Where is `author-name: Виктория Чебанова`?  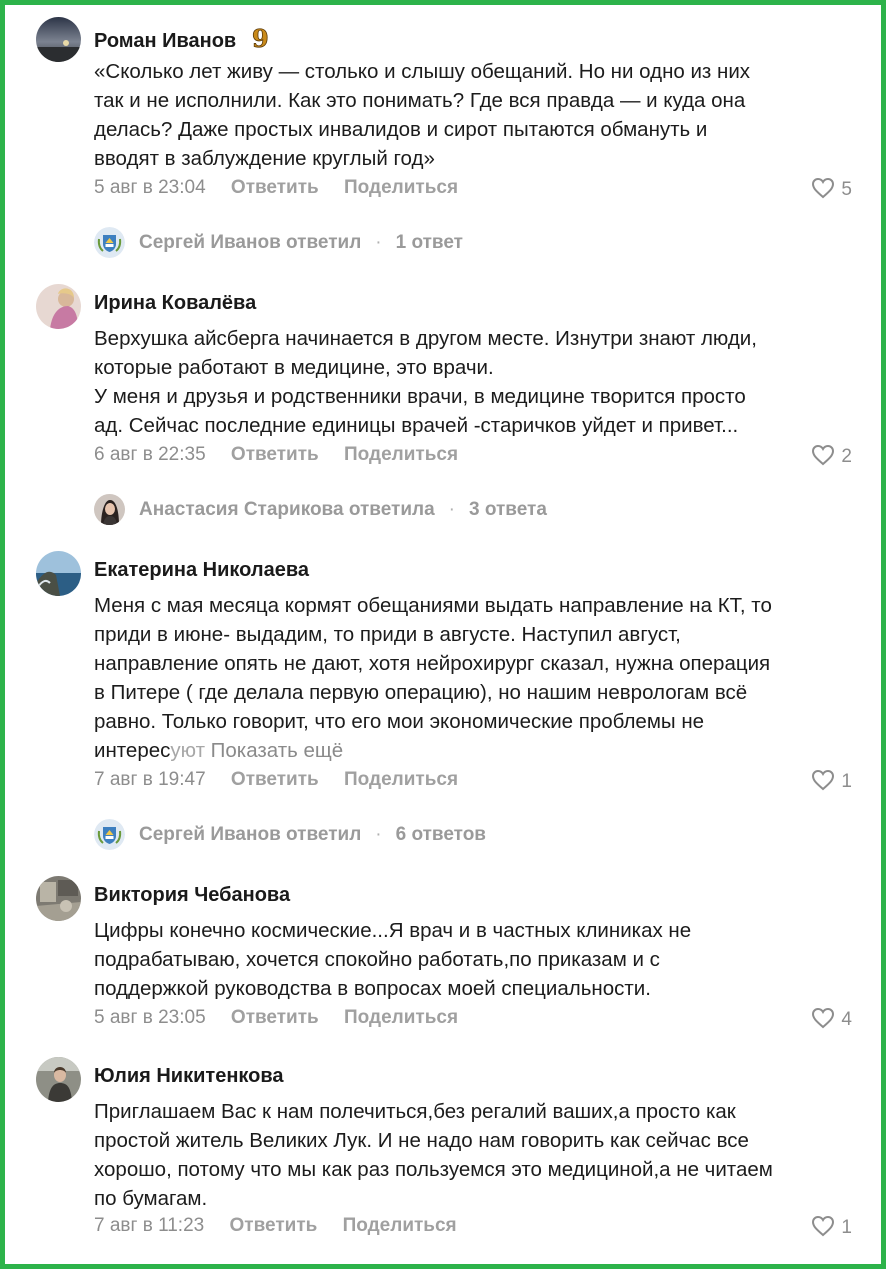
author-name: Виктория Чебанова is located at coordinates (192, 895).